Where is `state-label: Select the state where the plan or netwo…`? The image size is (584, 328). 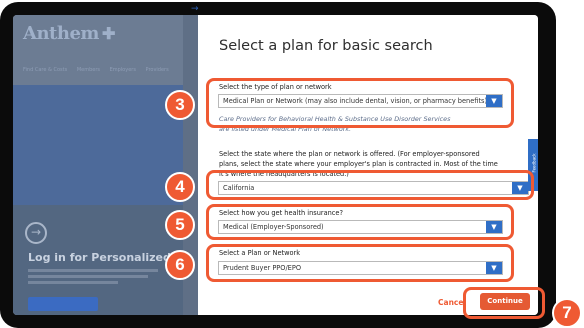
state-label: Select the state where the plan or netwo… is located at coordinates (349, 154).